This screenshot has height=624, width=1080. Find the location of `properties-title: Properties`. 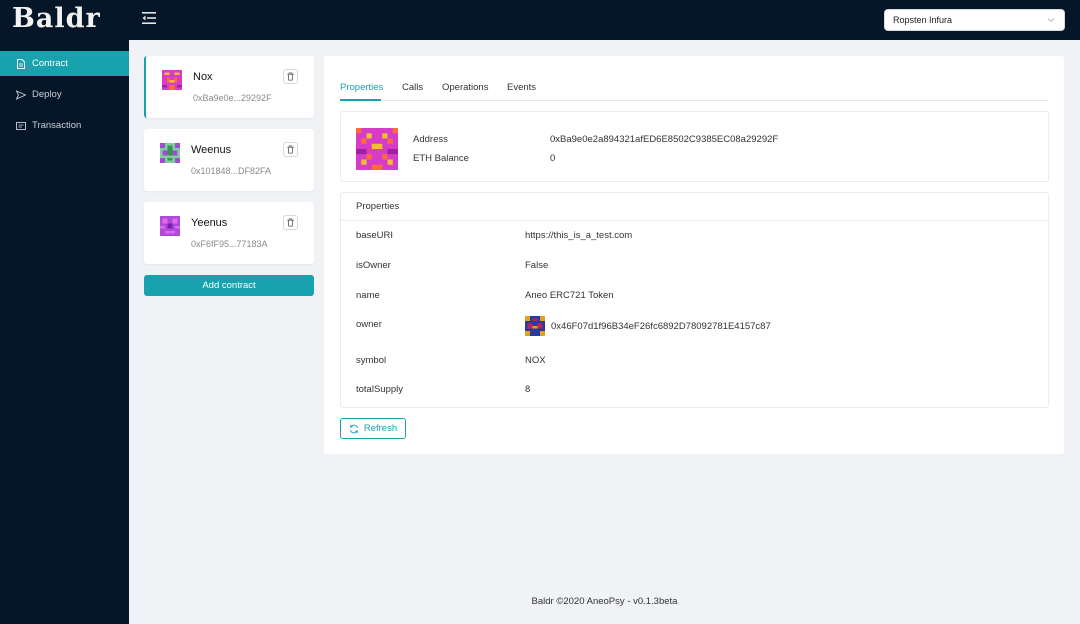

properties-title: Properties is located at coordinates (694, 207).